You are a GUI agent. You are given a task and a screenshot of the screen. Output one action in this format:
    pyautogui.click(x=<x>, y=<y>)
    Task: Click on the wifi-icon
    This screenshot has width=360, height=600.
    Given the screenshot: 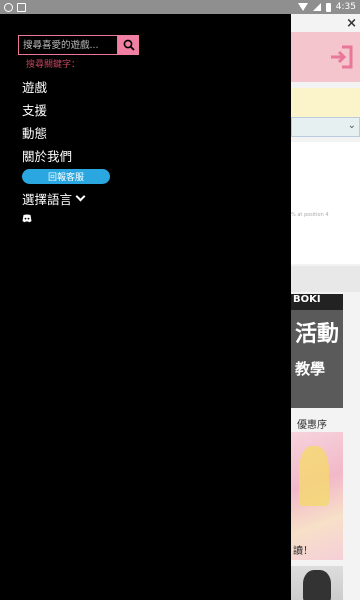 What is the action you would take?
    pyautogui.click(x=302, y=7)
    